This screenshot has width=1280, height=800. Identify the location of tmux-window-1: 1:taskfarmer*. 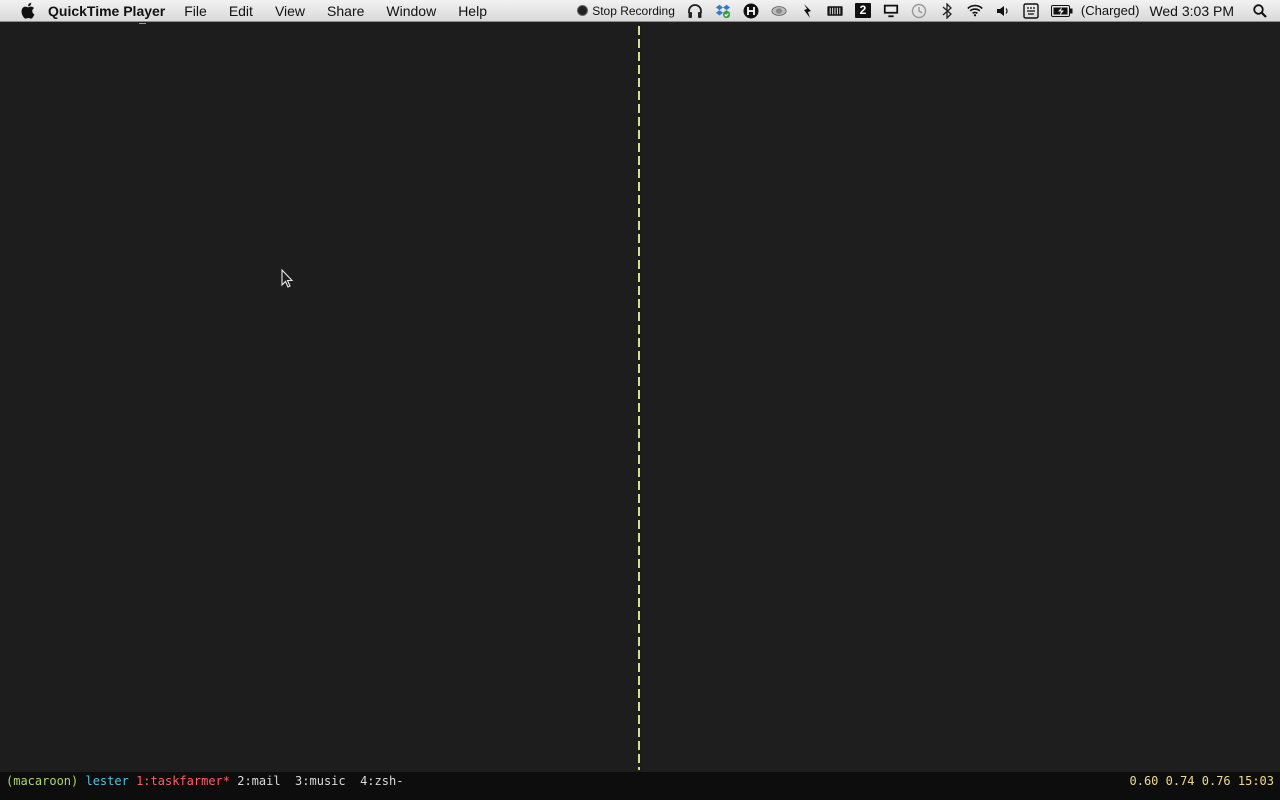
(183, 781).